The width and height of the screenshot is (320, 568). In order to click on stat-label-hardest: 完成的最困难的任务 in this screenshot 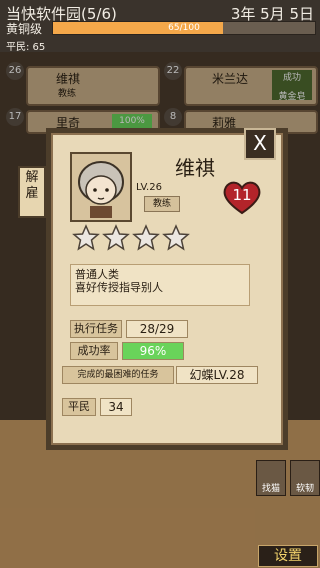, I will do `click(118, 375)`.